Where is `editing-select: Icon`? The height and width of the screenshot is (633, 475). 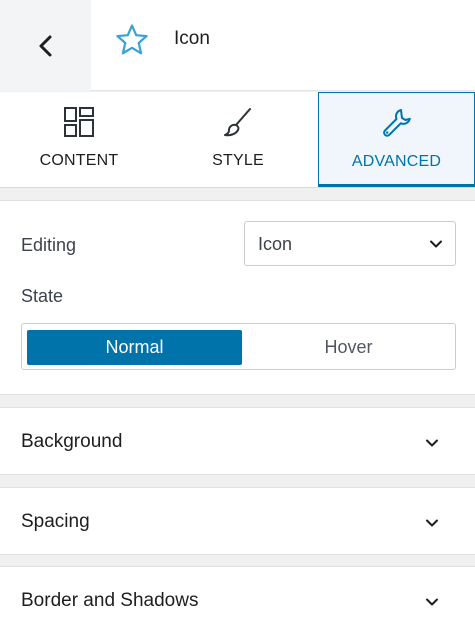
editing-select: Icon is located at coordinates (350, 243).